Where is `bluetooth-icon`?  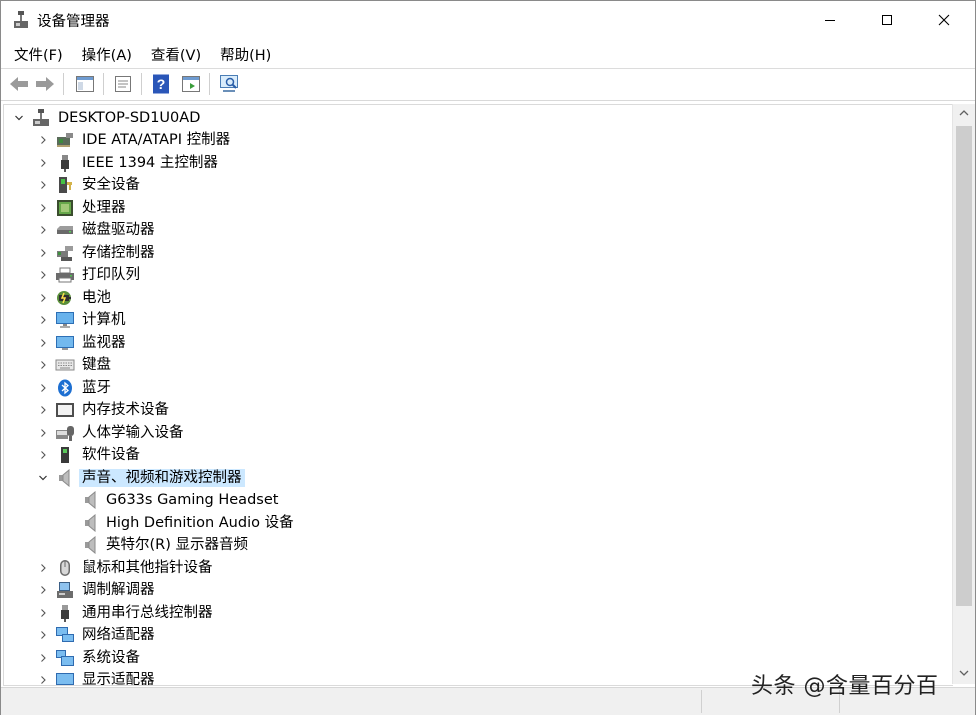
bluetooth-icon is located at coordinates (65, 388).